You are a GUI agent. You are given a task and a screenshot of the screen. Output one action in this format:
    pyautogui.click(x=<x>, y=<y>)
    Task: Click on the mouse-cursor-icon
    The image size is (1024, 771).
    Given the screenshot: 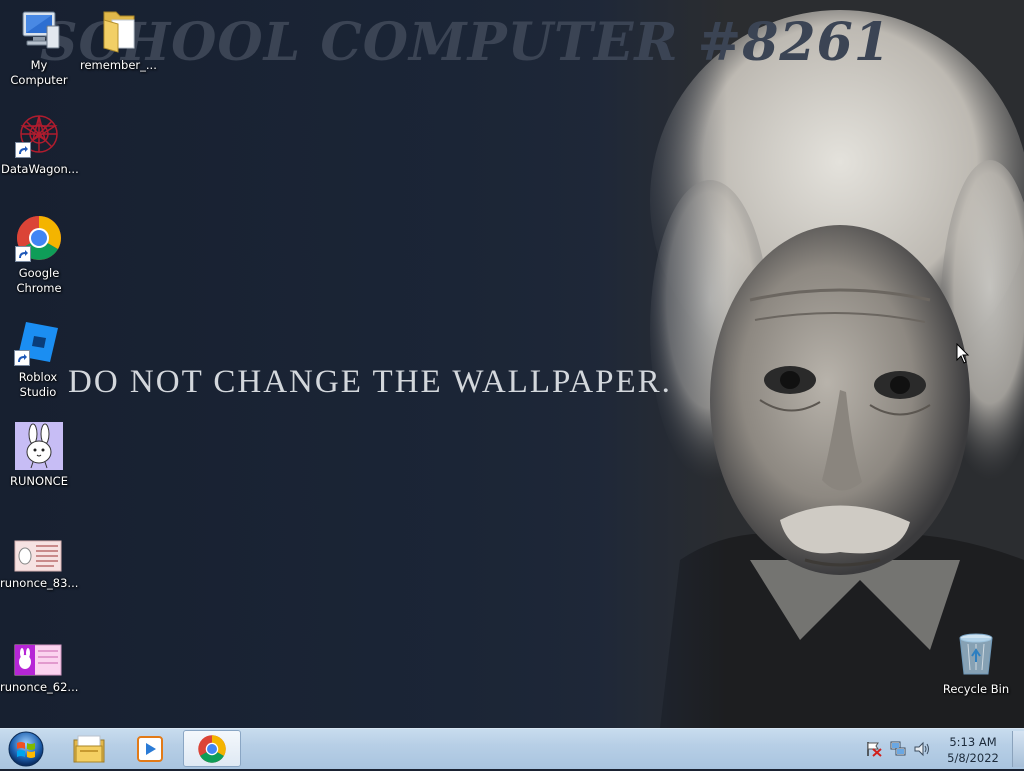 What is the action you would take?
    pyautogui.click(x=963, y=353)
    